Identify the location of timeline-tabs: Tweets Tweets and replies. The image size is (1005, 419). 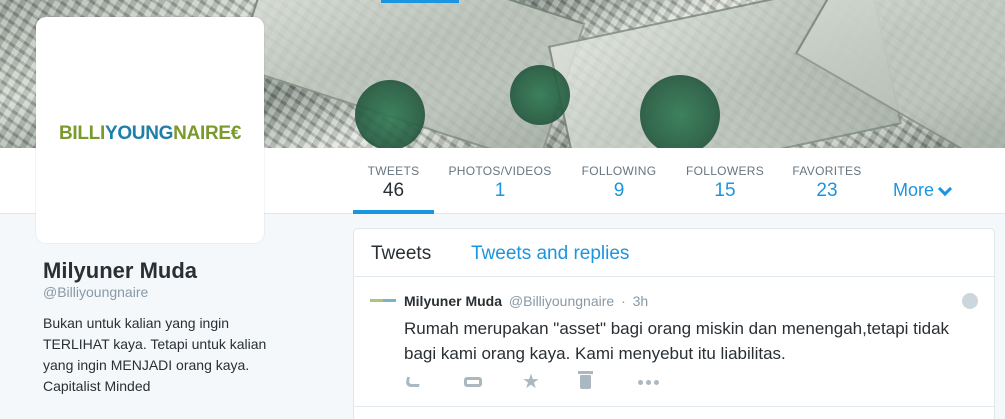
(674, 253).